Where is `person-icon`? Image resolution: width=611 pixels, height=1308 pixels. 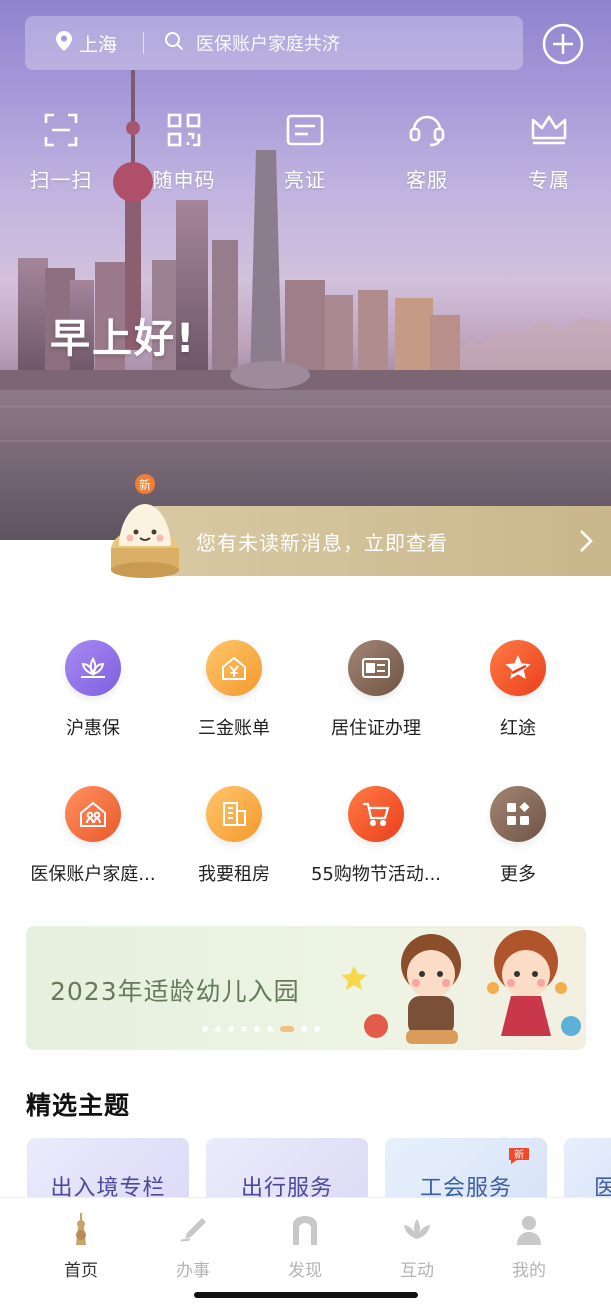
person-icon is located at coordinates (529, 1230).